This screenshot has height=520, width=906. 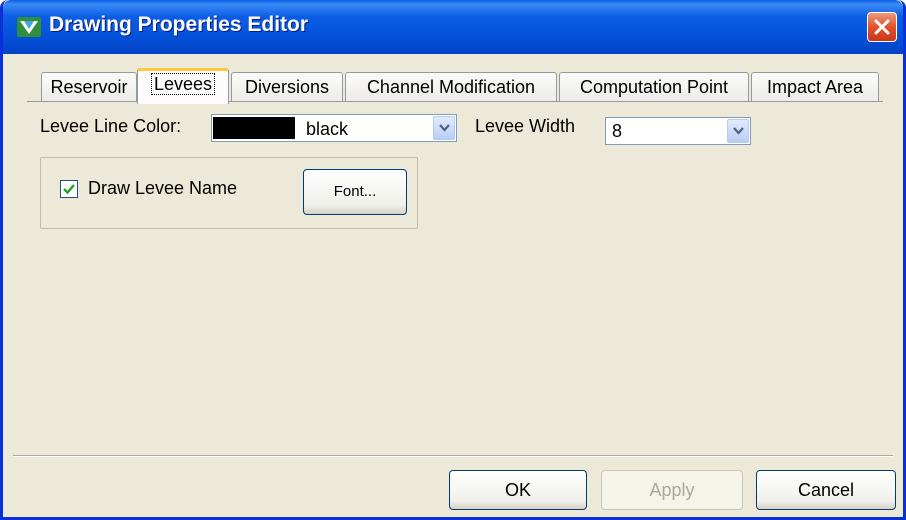 What do you see at coordinates (672, 490) in the screenshot?
I see `apply-button: Apply` at bounding box center [672, 490].